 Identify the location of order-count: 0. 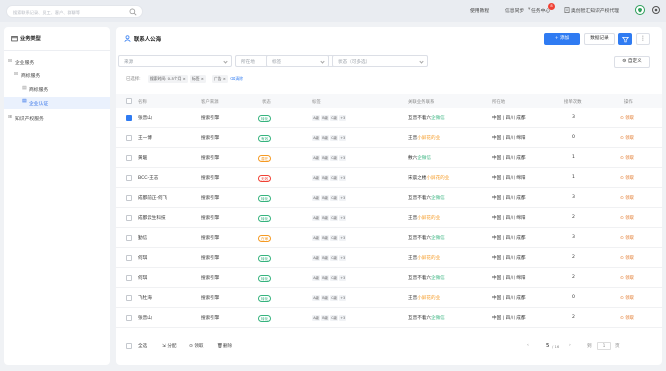
(573, 297).